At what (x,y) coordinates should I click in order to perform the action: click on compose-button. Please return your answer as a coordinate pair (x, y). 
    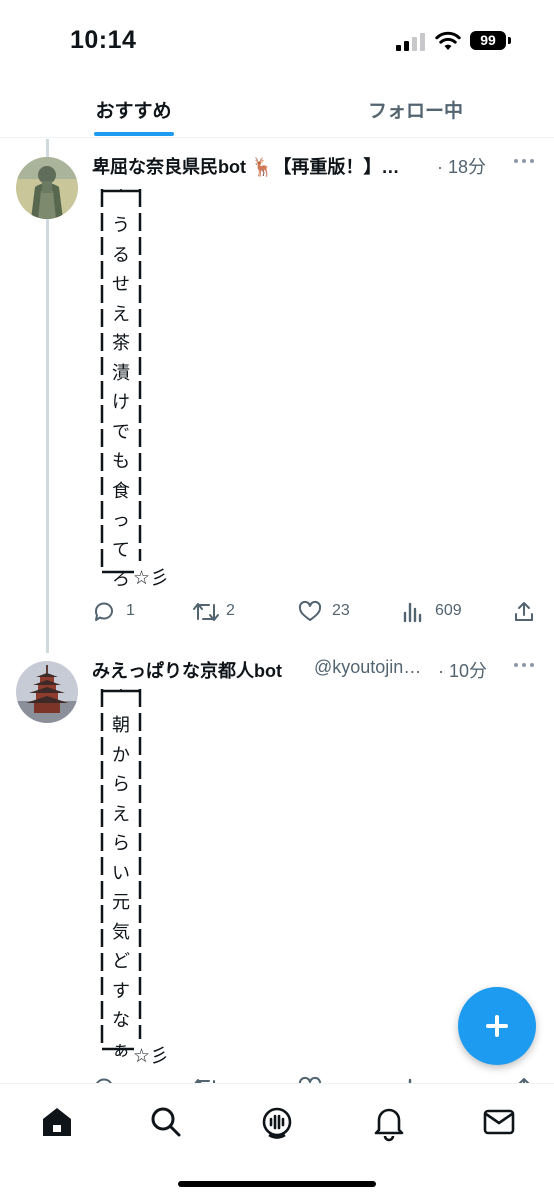
    Looking at the image, I should click on (497, 1026).